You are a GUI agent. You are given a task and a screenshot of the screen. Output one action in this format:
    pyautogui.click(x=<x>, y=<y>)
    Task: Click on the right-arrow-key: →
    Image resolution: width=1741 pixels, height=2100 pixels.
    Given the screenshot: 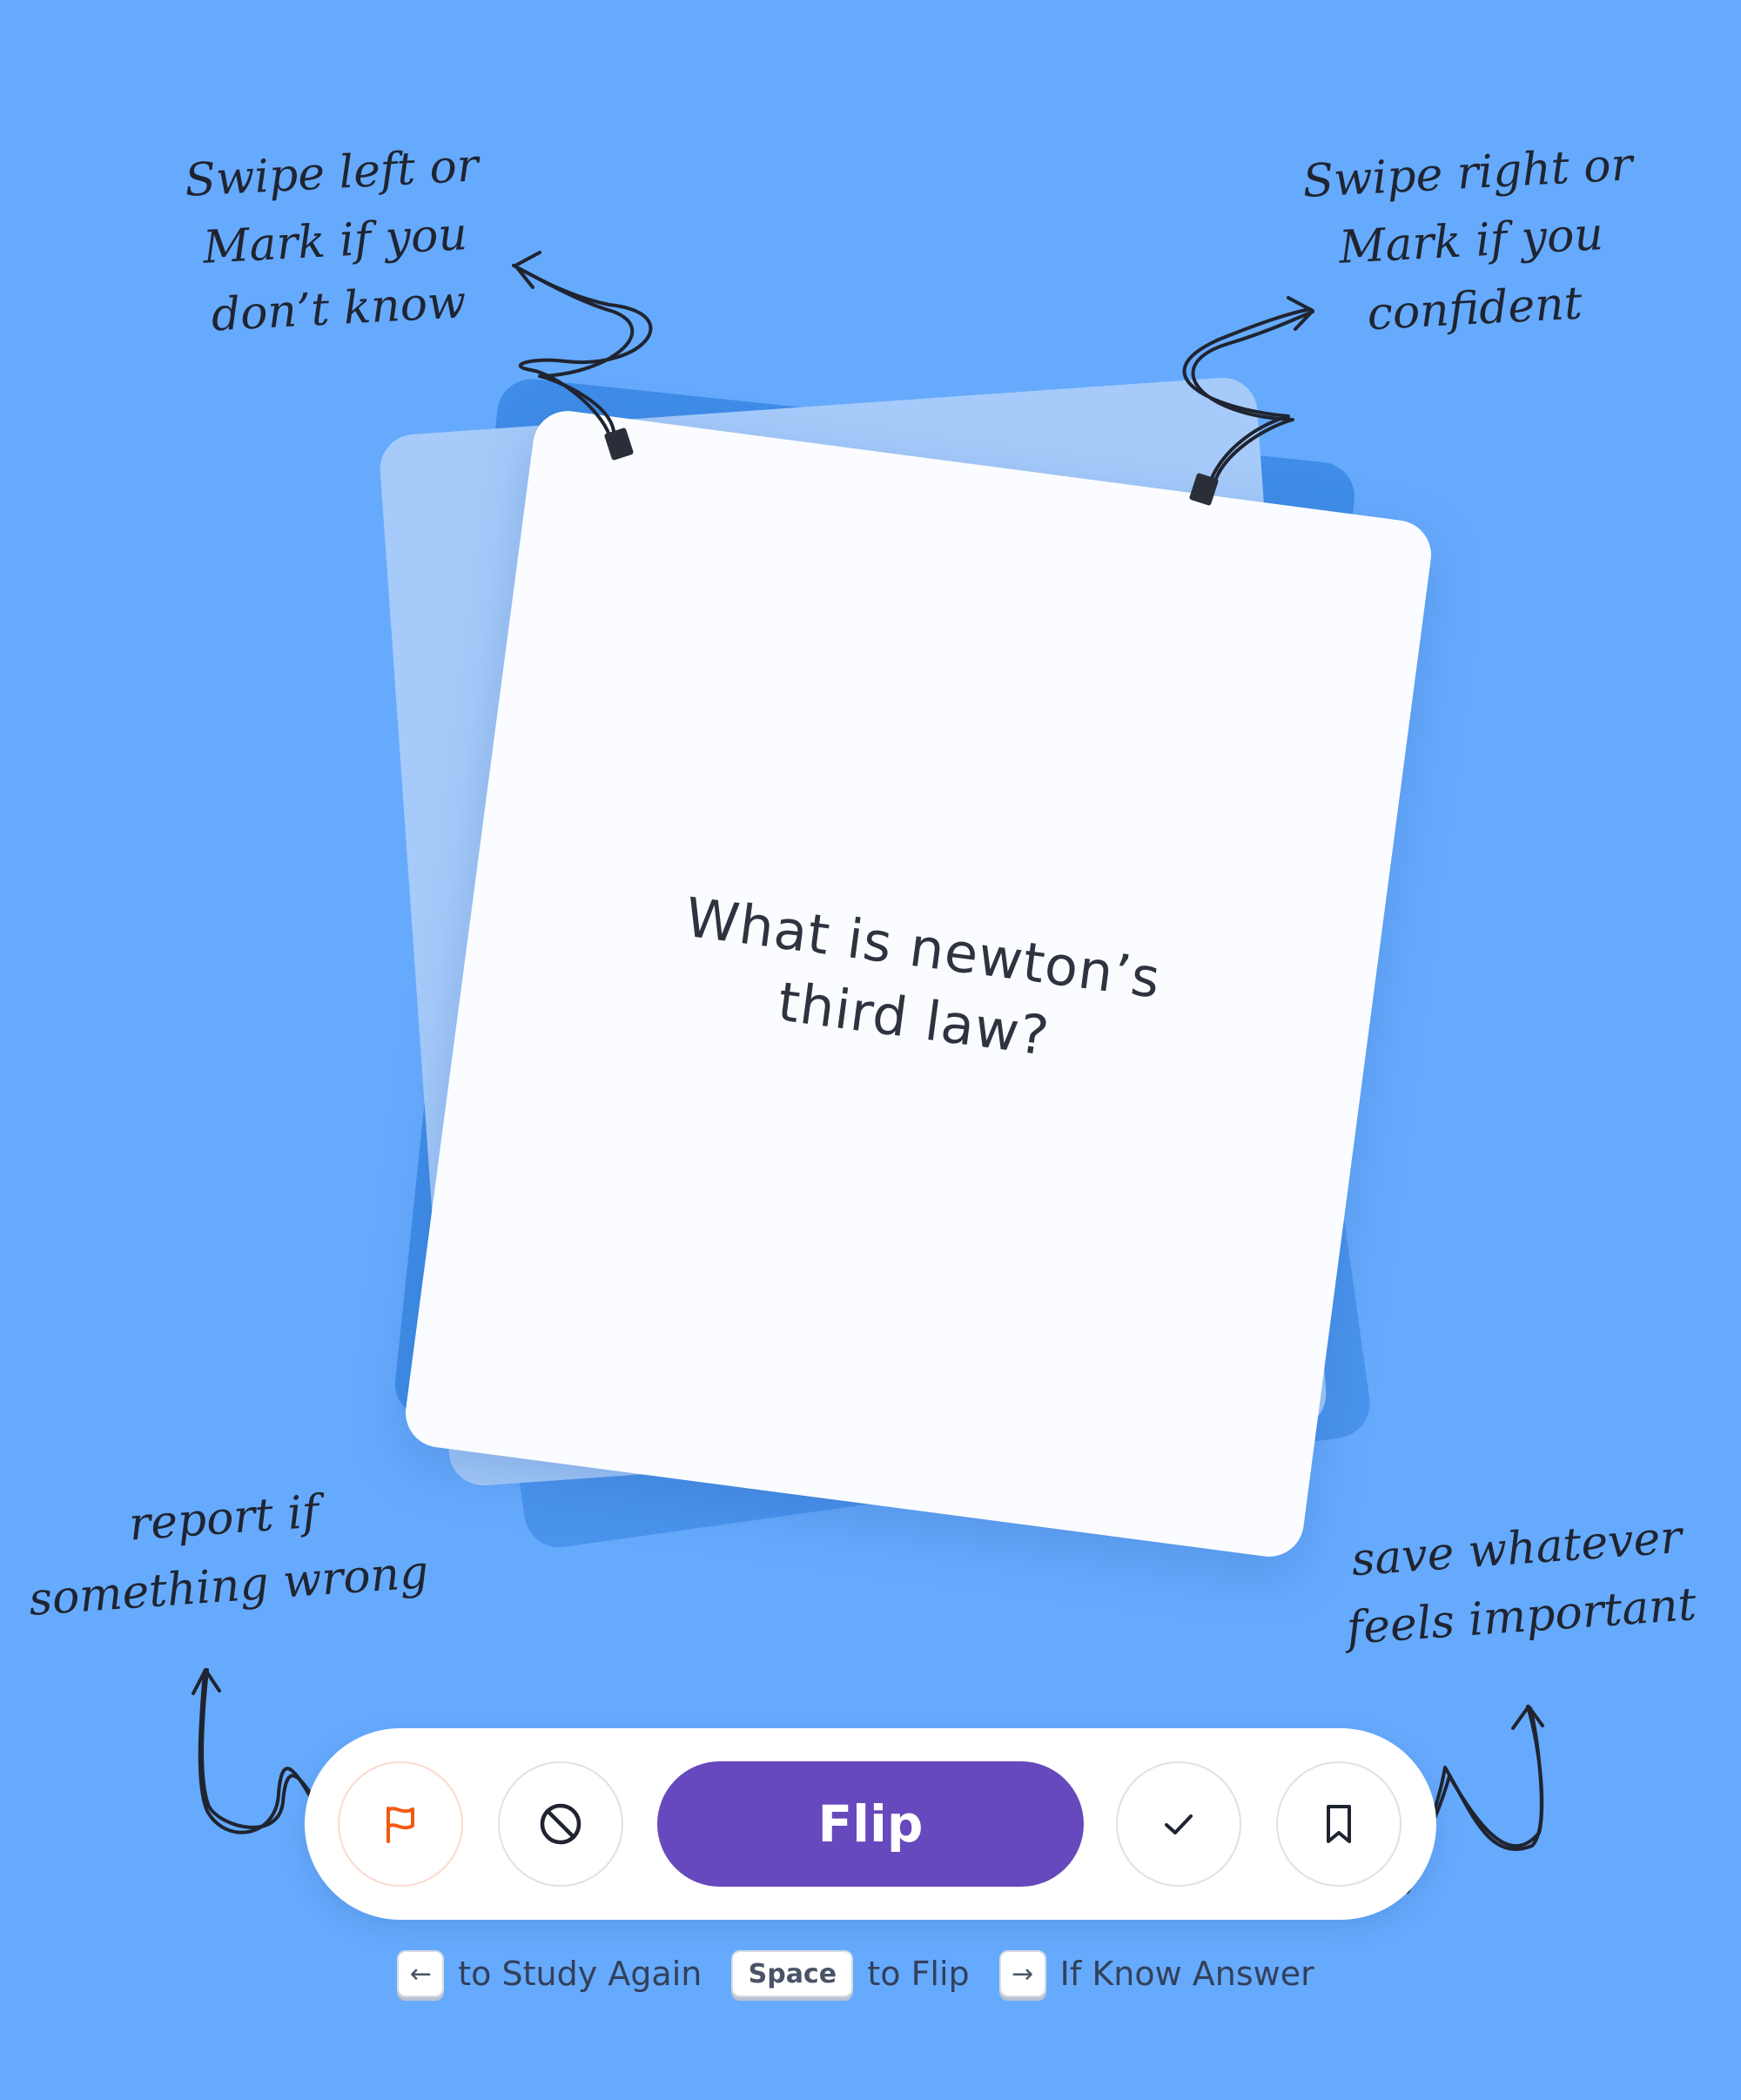 What is the action you would take?
    pyautogui.click(x=1022, y=1973)
    